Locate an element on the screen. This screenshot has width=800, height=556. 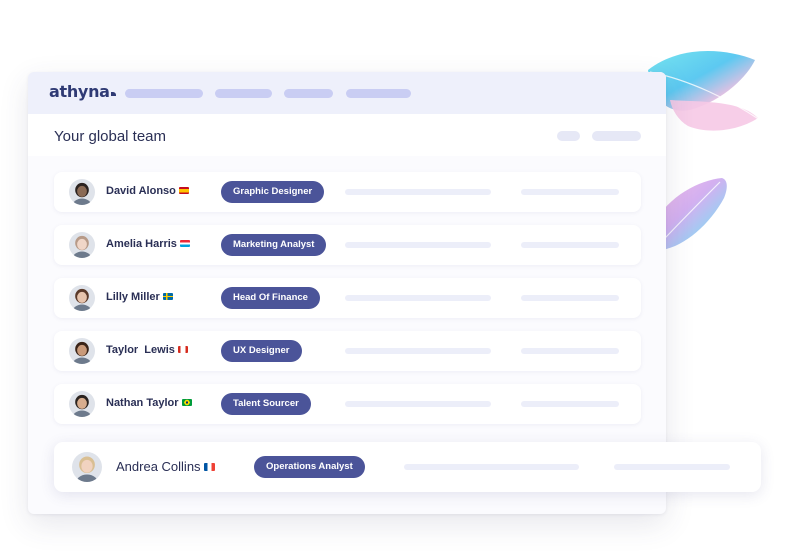
team-member-row: David Alonso Graphic Designer is located at coordinates (347, 192).